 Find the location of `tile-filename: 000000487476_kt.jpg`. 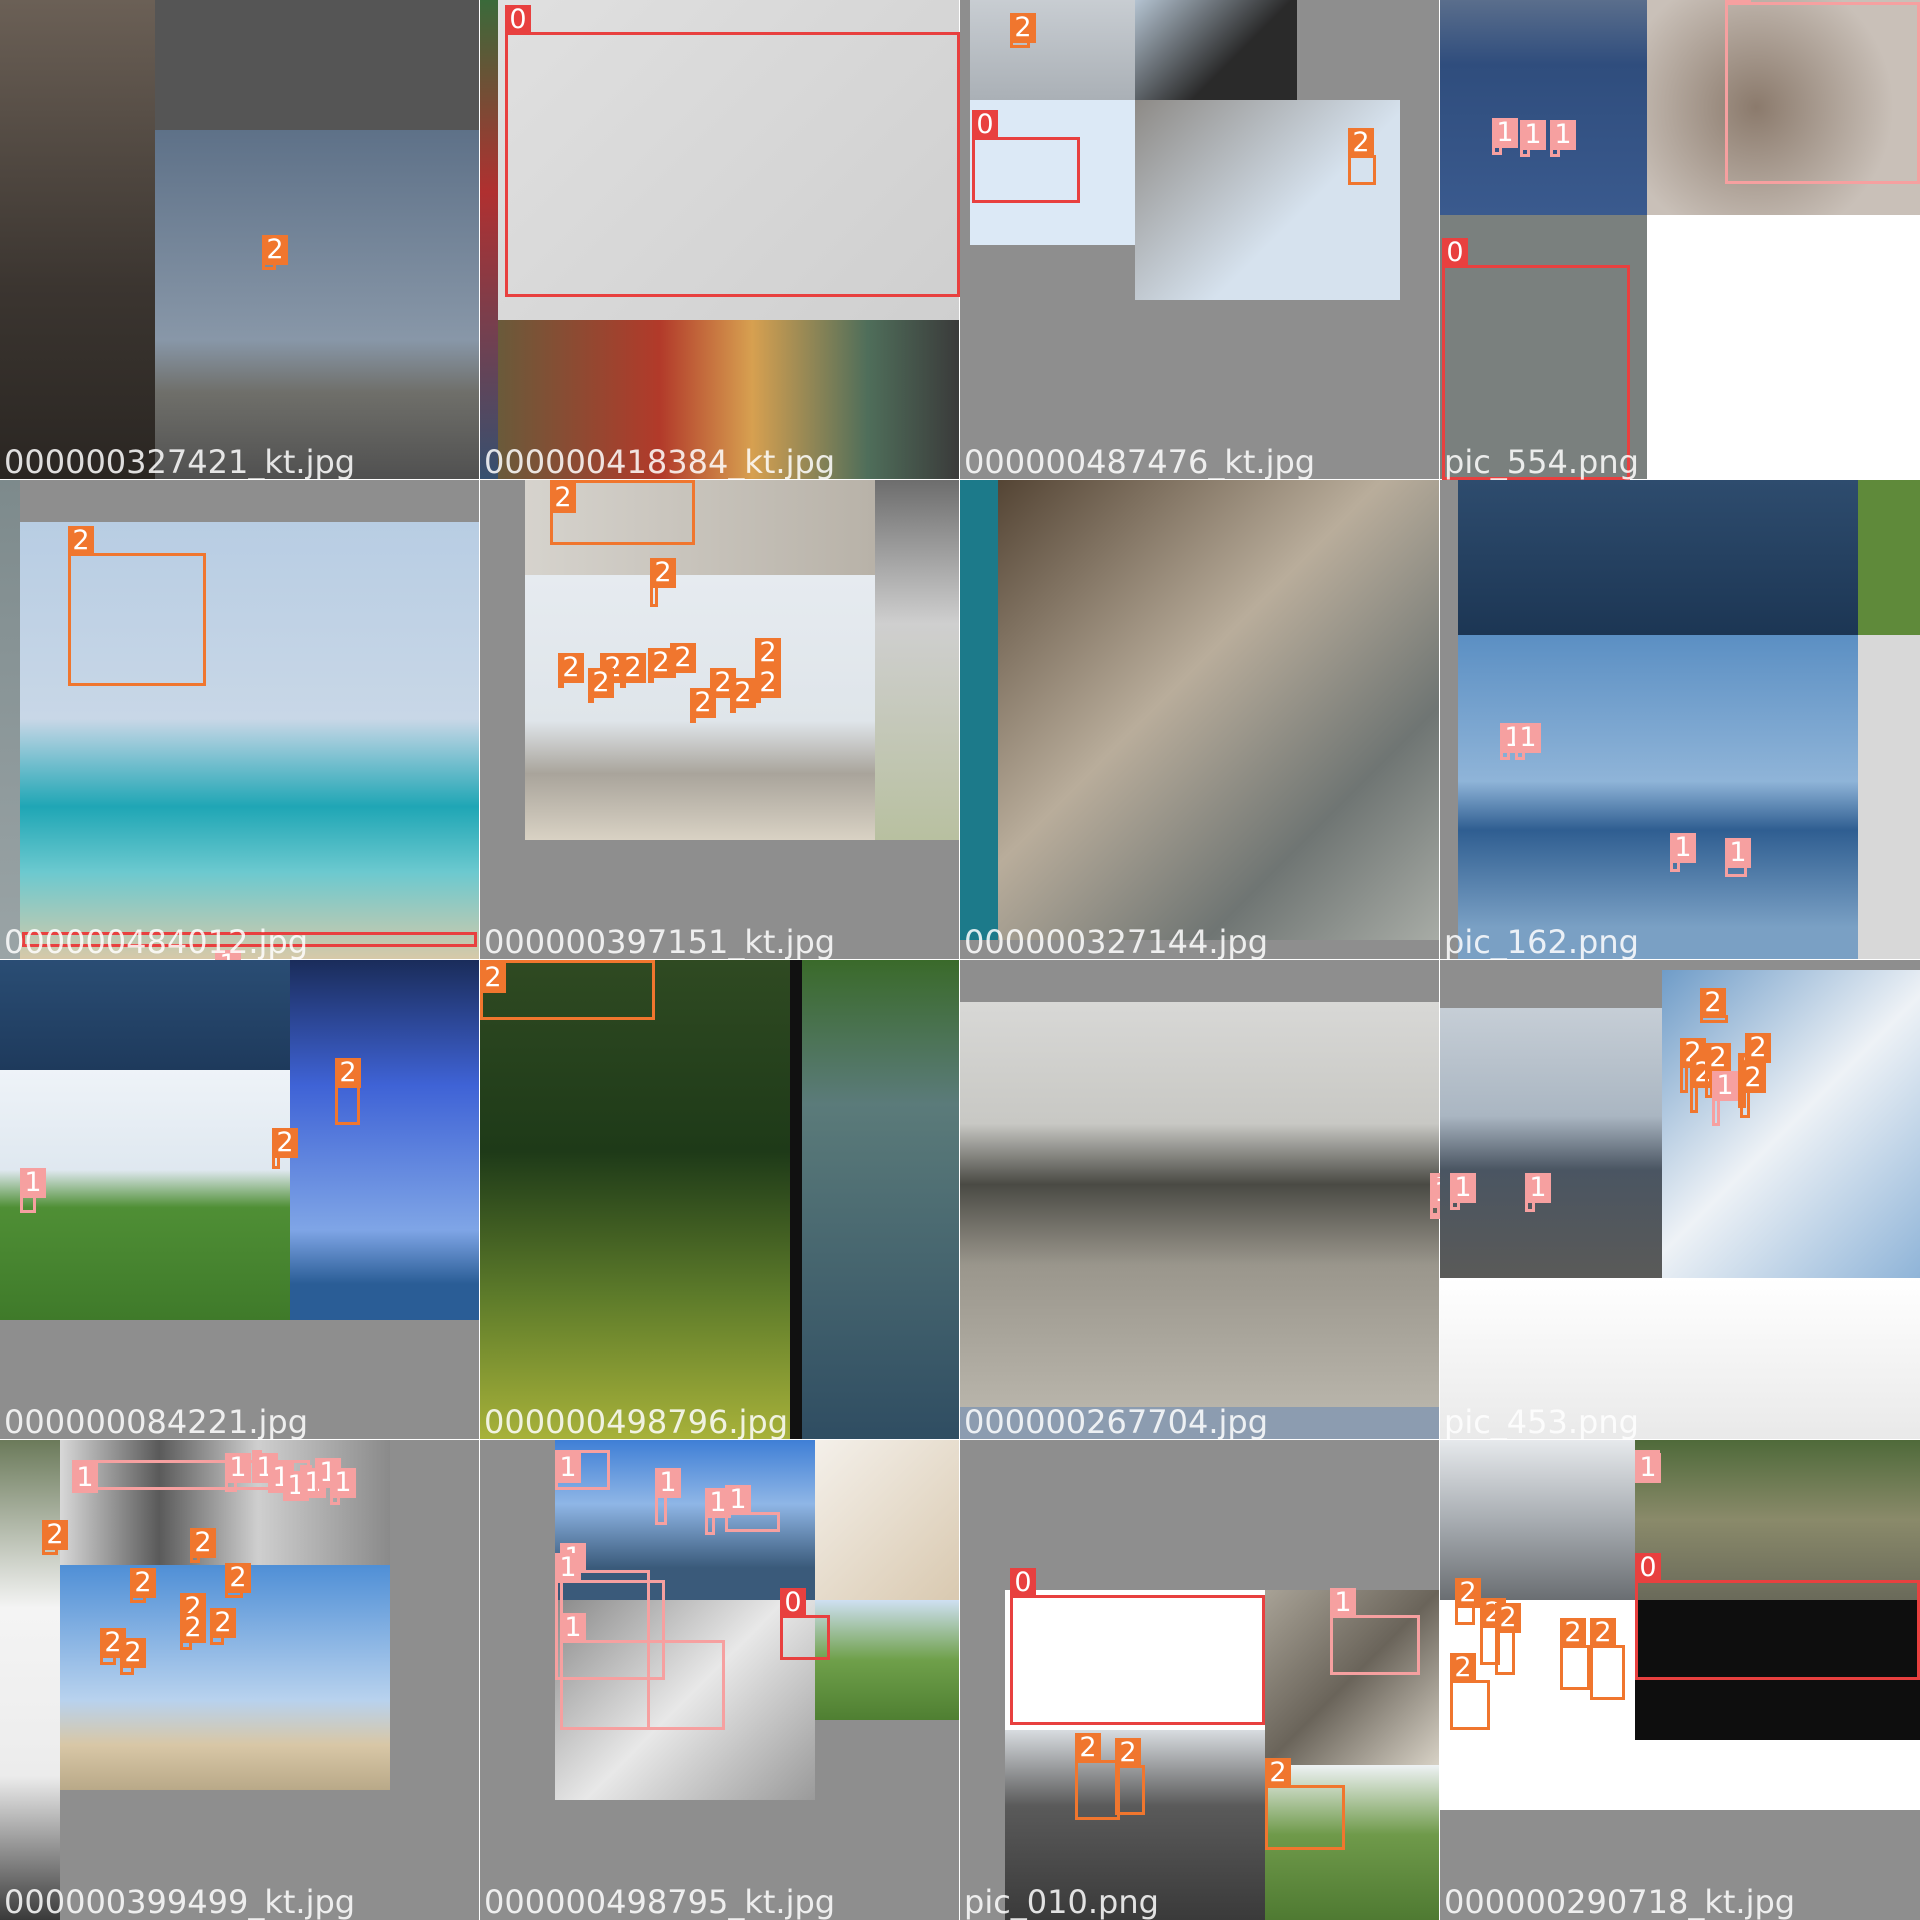

tile-filename: 000000487476_kt.jpg is located at coordinates (1140, 461).